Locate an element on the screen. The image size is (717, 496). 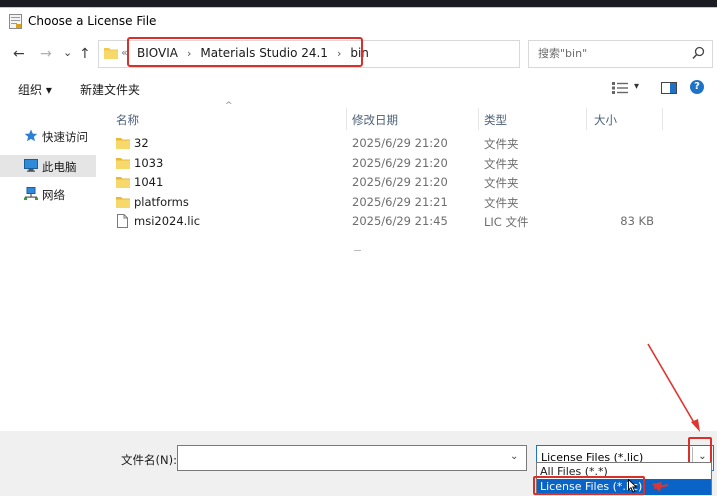
mouse-cursor-icon is located at coordinates (633, 486).